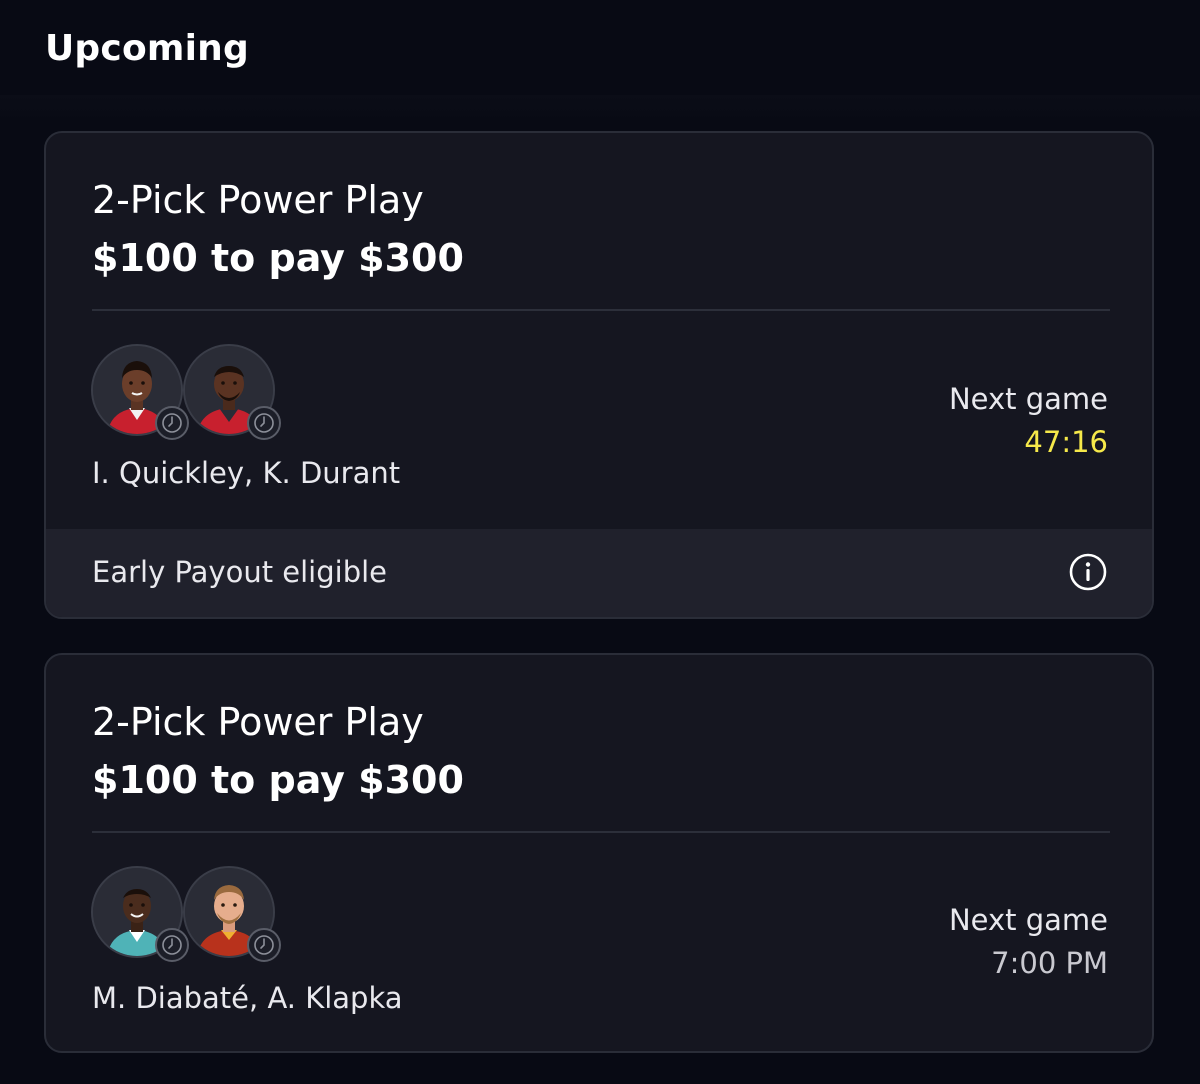 The height and width of the screenshot is (1084, 1200). I want to click on early-payout-label: Early Payout eligible, so click(240, 572).